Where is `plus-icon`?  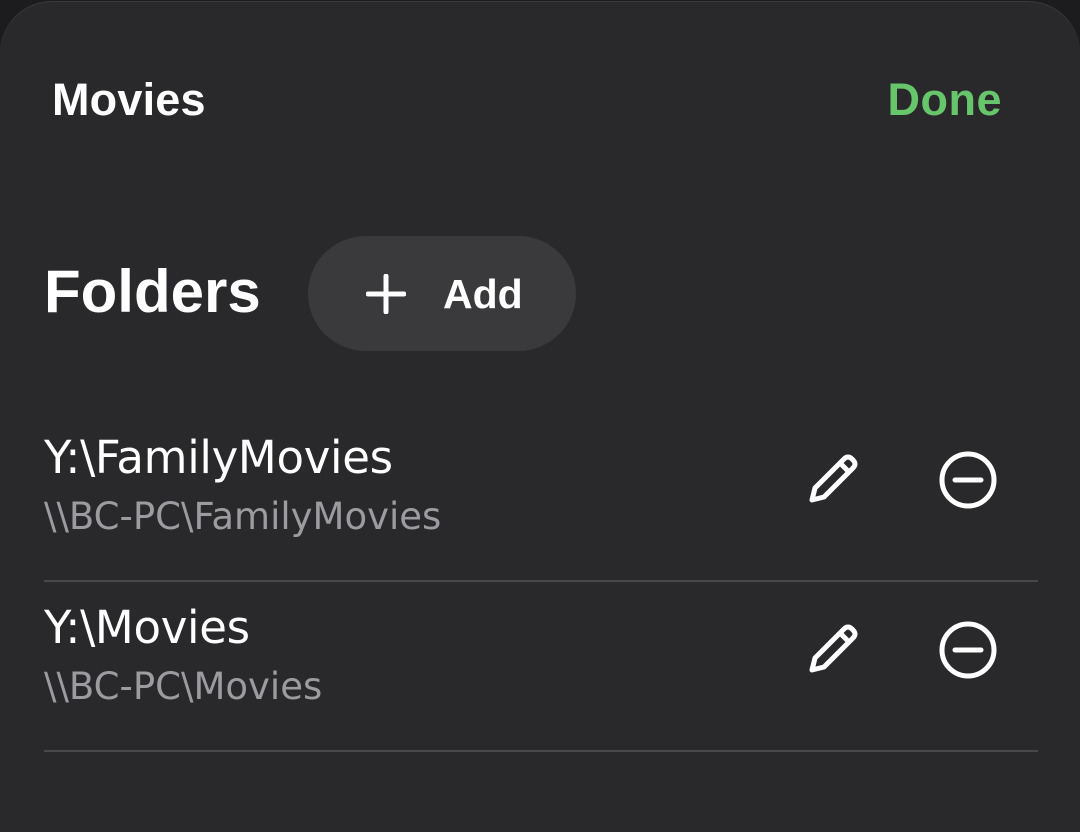
plus-icon is located at coordinates (386, 294).